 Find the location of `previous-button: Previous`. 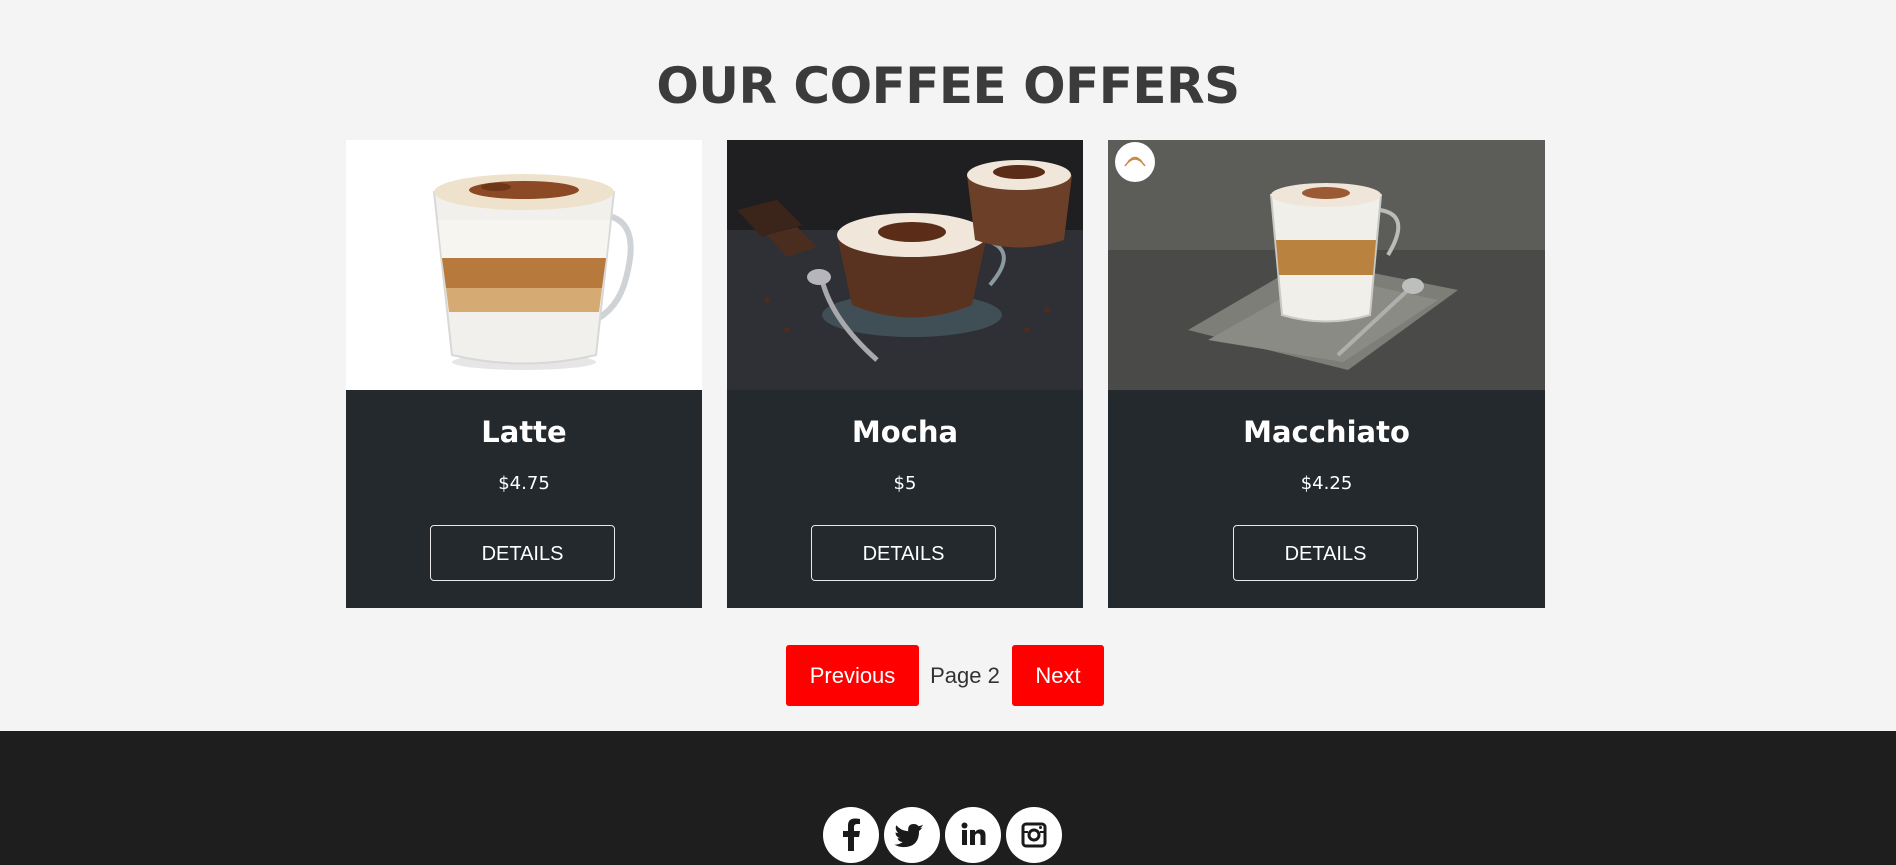

previous-button: Previous is located at coordinates (852, 675).